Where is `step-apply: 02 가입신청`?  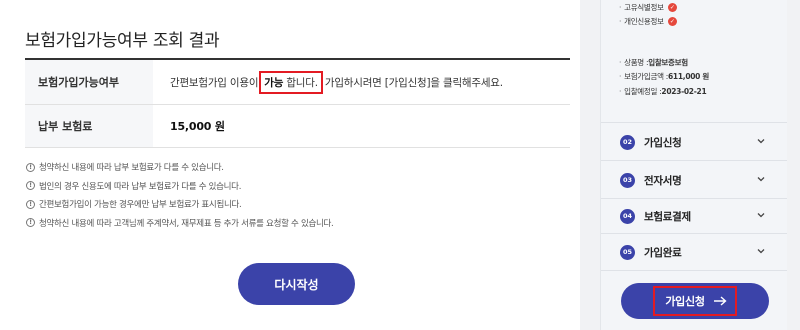
step-apply: 02 가입신청 is located at coordinates (694, 142).